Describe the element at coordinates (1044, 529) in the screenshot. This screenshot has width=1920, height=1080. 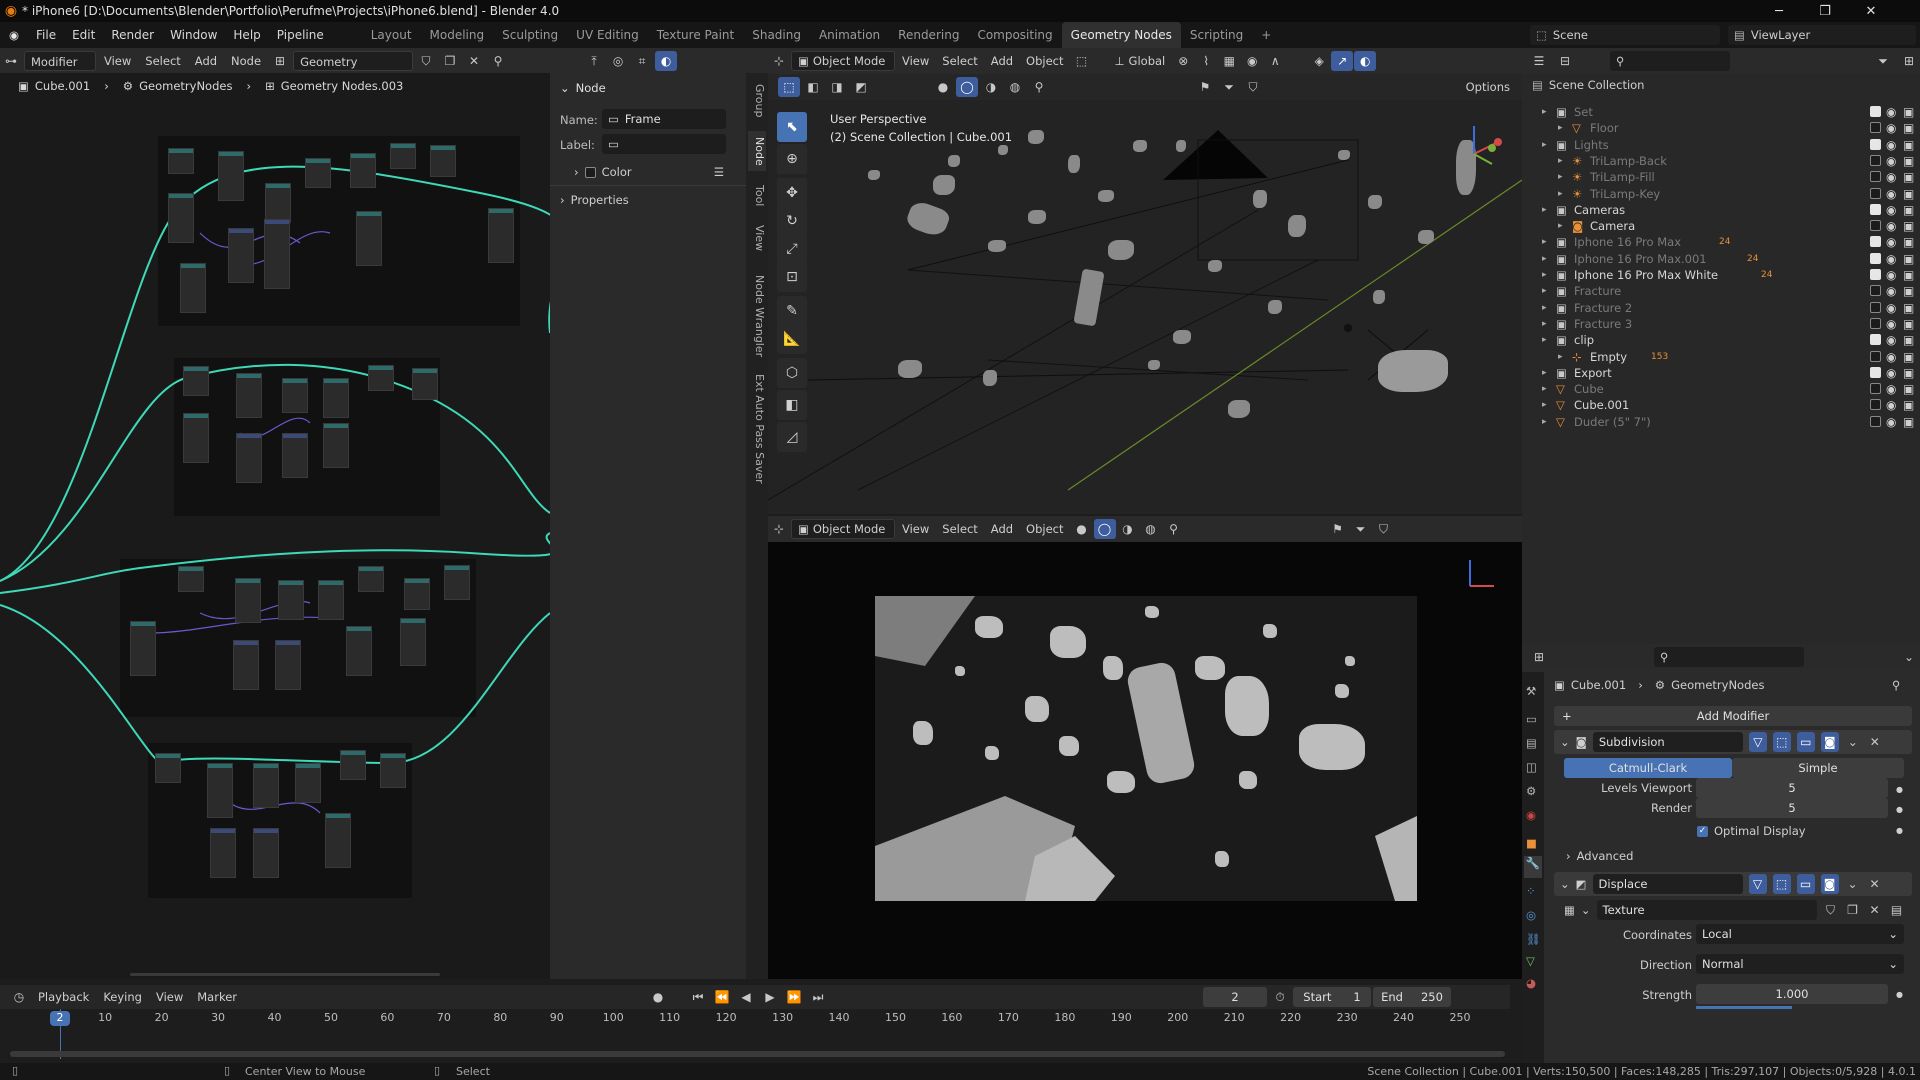
I see `viewport-menu-object: Object` at that location.